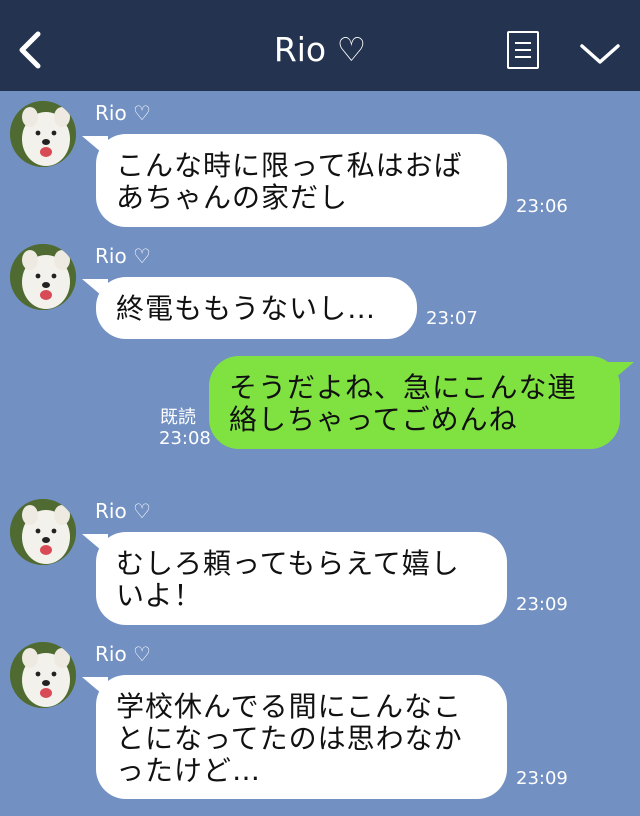 The height and width of the screenshot is (816, 640). What do you see at coordinates (421, 402) in the screenshot?
I see `message-bubble-outgoing: そうだよね、急にこんな連 絡しちゃってごめんね` at bounding box center [421, 402].